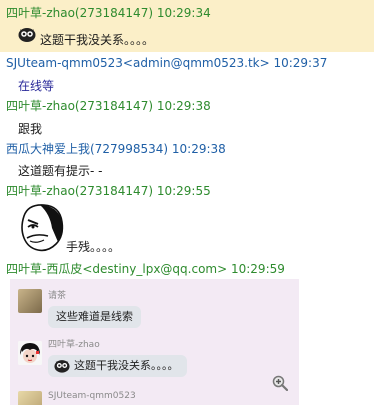 Image resolution: width=374 pixels, height=405 pixels. I want to click on avatar-face-icon, so click(30, 353).